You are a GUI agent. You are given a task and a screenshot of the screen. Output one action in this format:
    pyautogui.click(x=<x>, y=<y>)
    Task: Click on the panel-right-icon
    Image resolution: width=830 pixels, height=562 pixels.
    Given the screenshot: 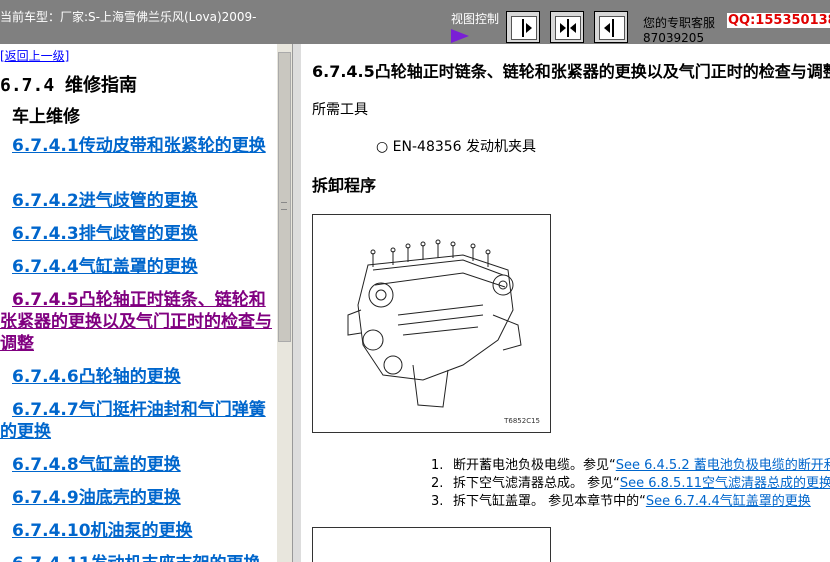 What is the action you would take?
    pyautogui.click(x=527, y=28)
    